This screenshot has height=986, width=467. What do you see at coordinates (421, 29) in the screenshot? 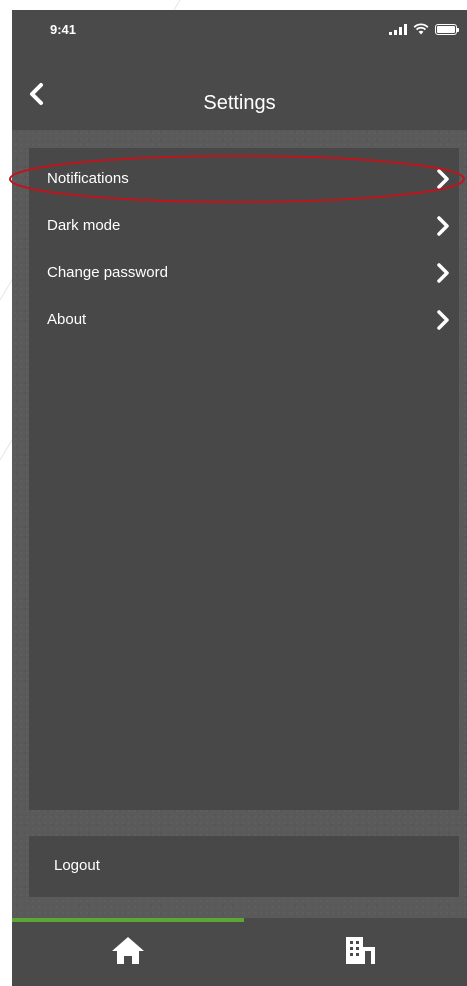
I see `wifi-icon` at bounding box center [421, 29].